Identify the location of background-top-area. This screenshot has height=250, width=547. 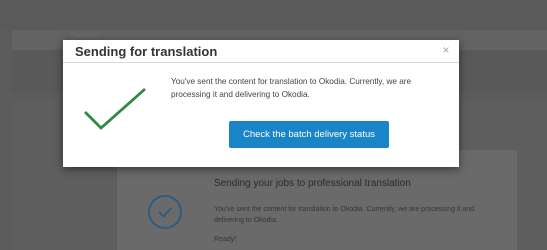
(273, 15).